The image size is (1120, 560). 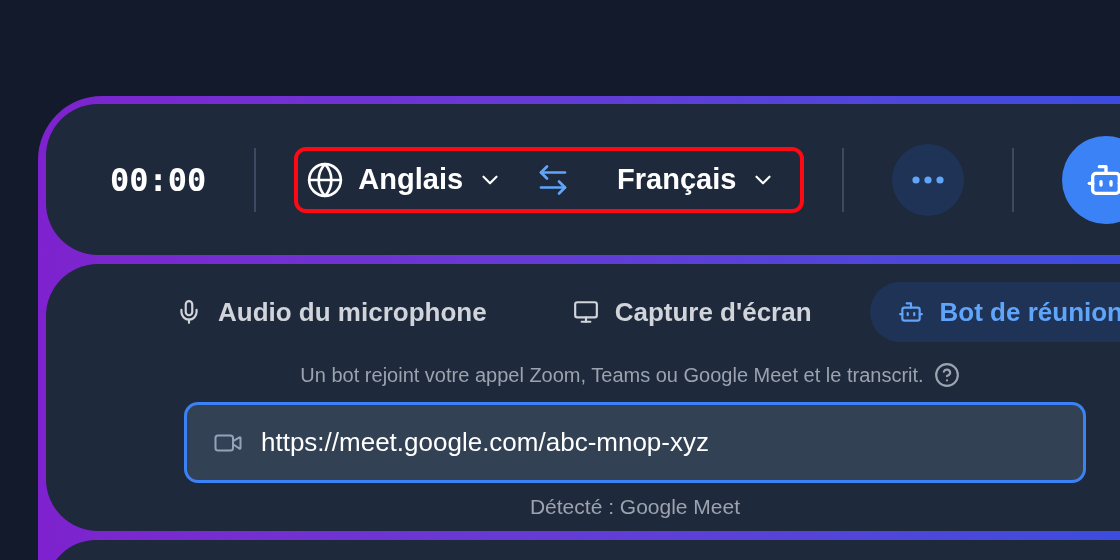 I want to click on help-text: Un bot rejoint votre appel Zoom, Teams ou Google Meet et le transcrit., so click(x=612, y=375).